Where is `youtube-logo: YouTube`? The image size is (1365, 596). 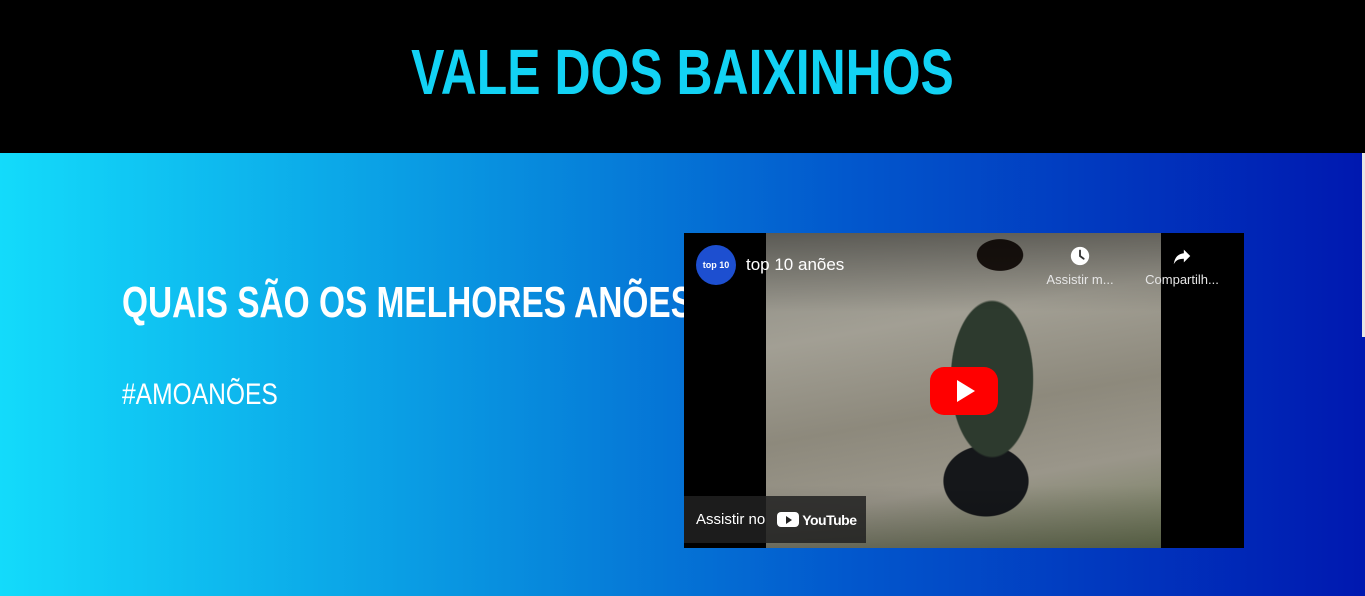 youtube-logo: YouTube is located at coordinates (817, 519).